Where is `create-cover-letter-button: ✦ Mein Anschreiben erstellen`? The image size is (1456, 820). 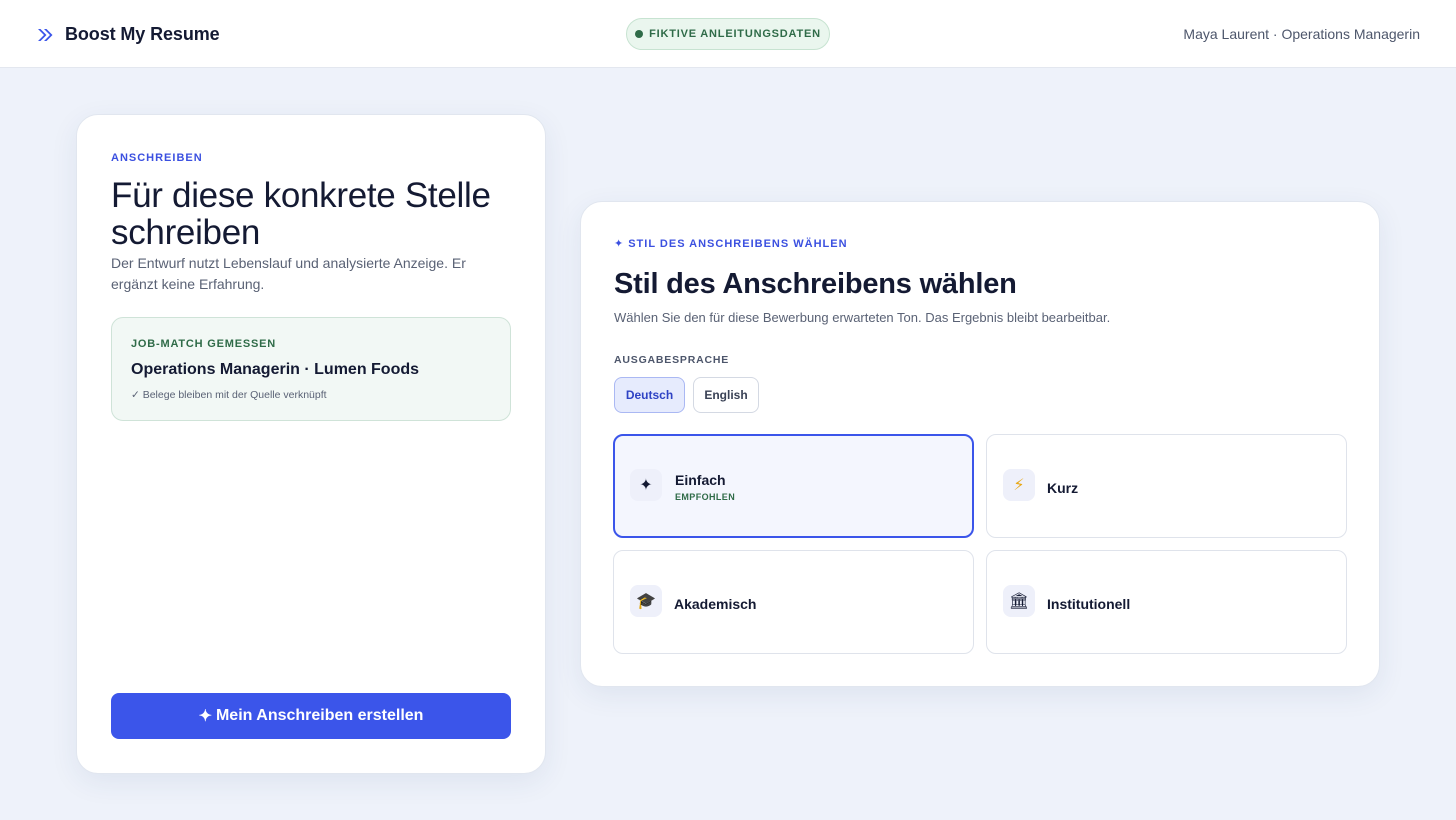
create-cover-letter-button: ✦ Mein Anschreiben erstellen is located at coordinates (311, 716).